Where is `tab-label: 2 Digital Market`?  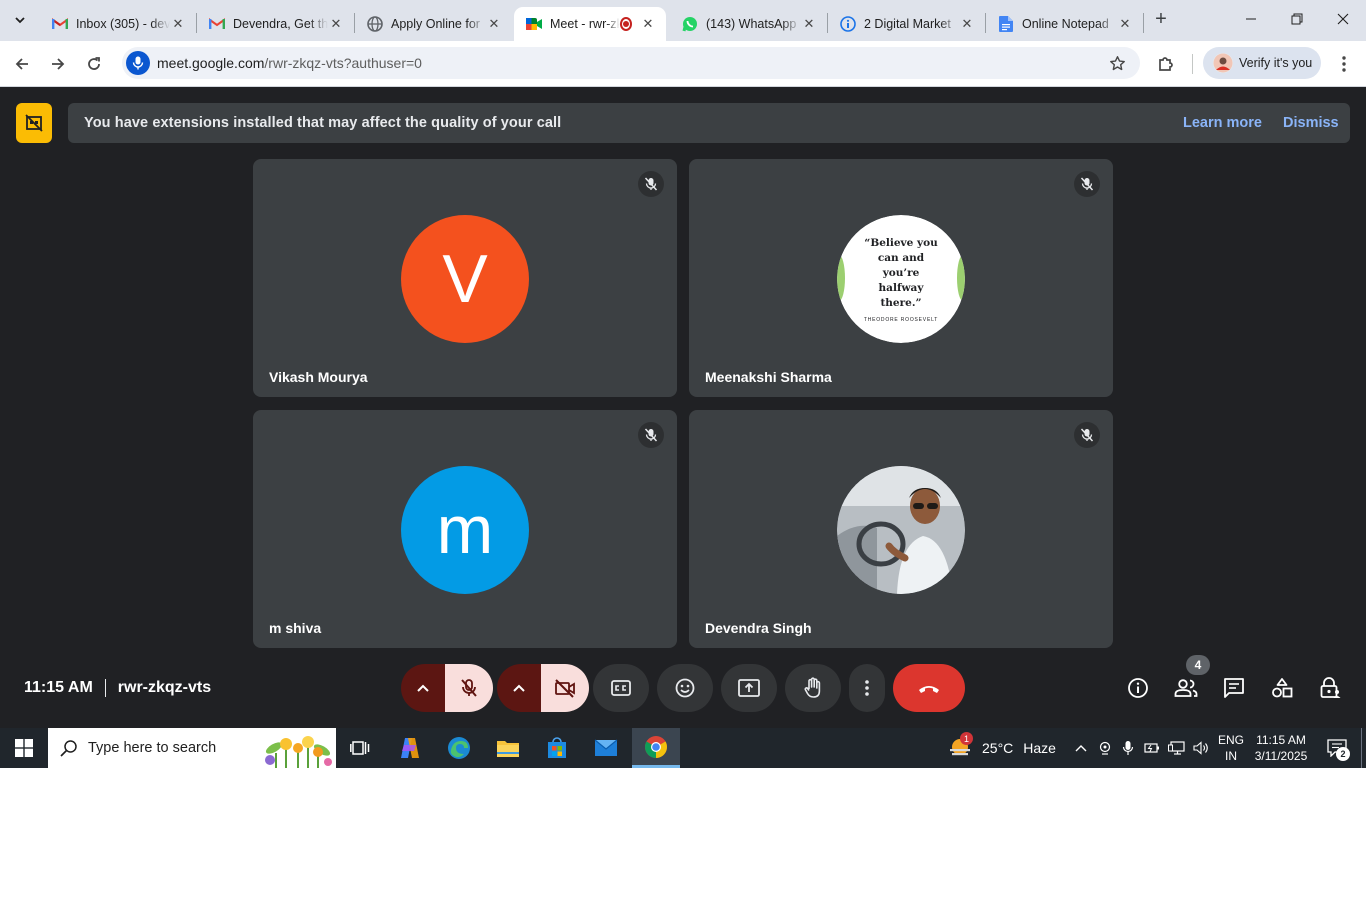 tab-label: 2 Digital Market is located at coordinates (907, 24).